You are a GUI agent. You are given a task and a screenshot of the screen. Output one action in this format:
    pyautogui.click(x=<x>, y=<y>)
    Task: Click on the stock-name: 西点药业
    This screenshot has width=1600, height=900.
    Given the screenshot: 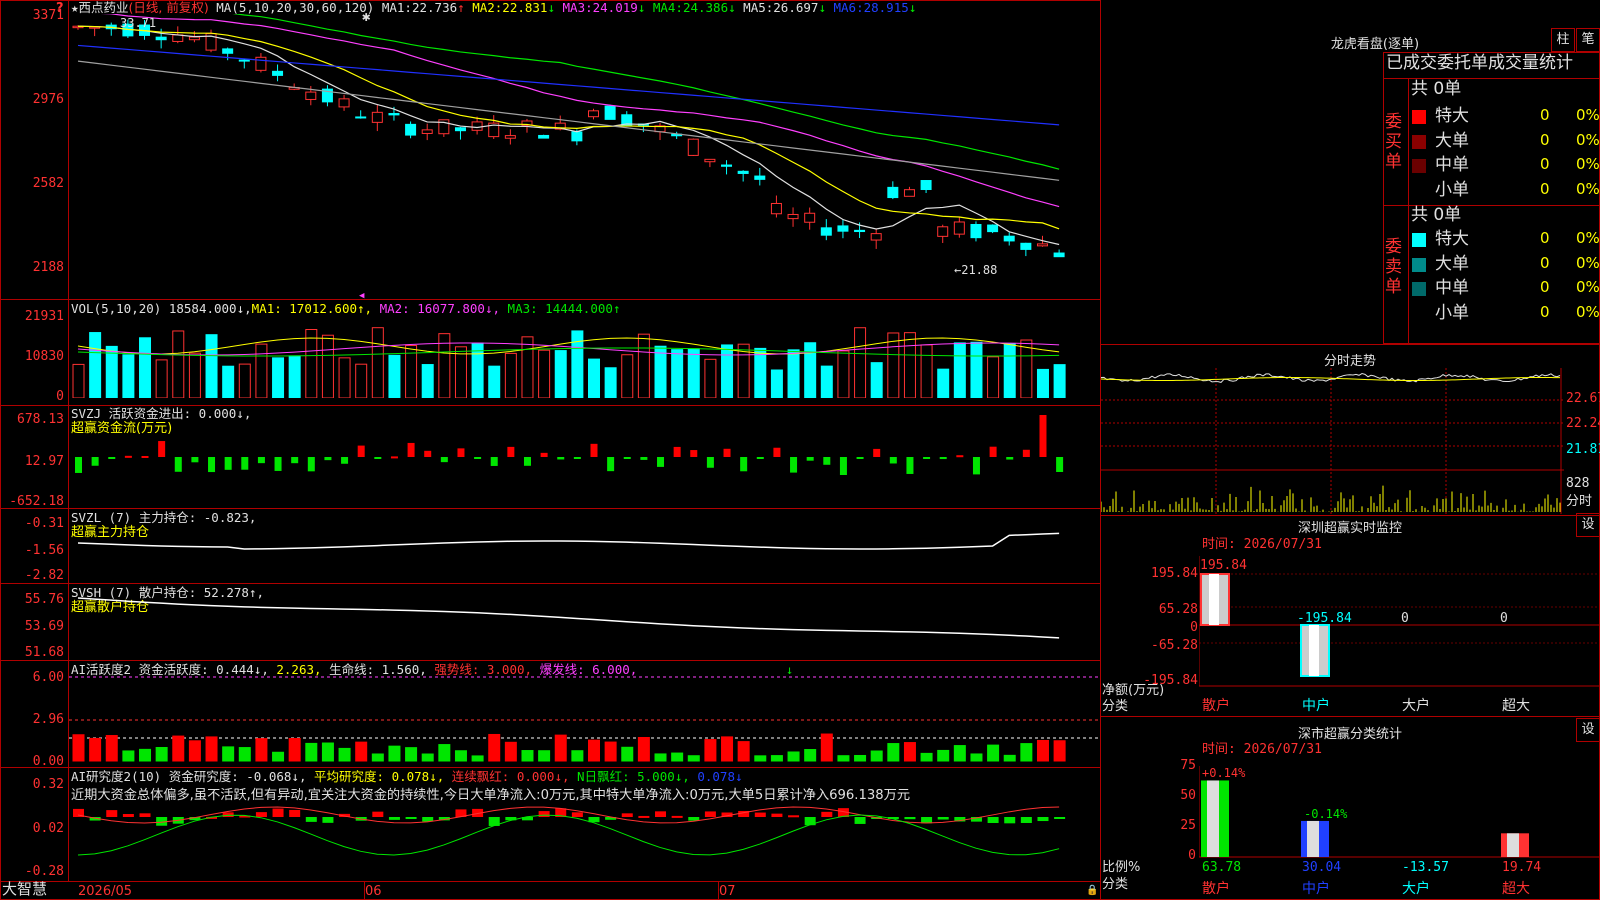 What is the action you would take?
    pyautogui.click(x=104, y=7)
    